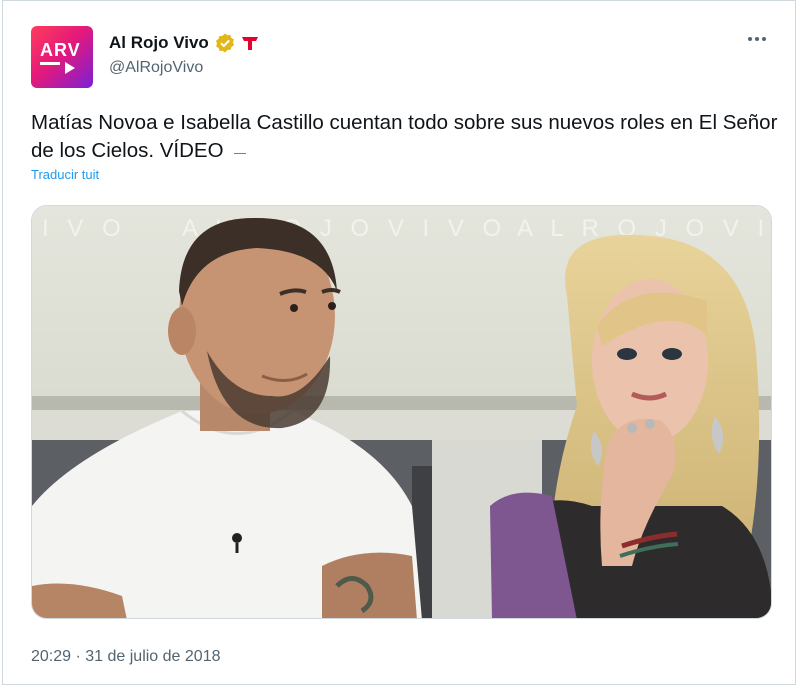 The height and width of the screenshot is (687, 800). What do you see at coordinates (757, 39) in the screenshot?
I see `more-options-icon` at bounding box center [757, 39].